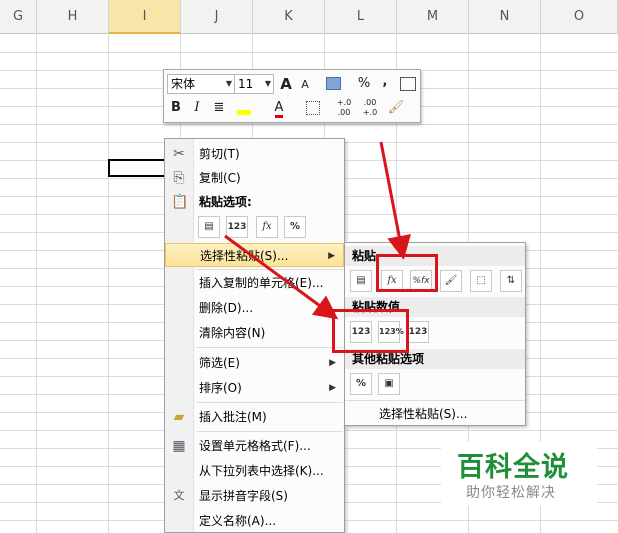  I want to click on arrow-to-paste-formulas, so click(395, 200).